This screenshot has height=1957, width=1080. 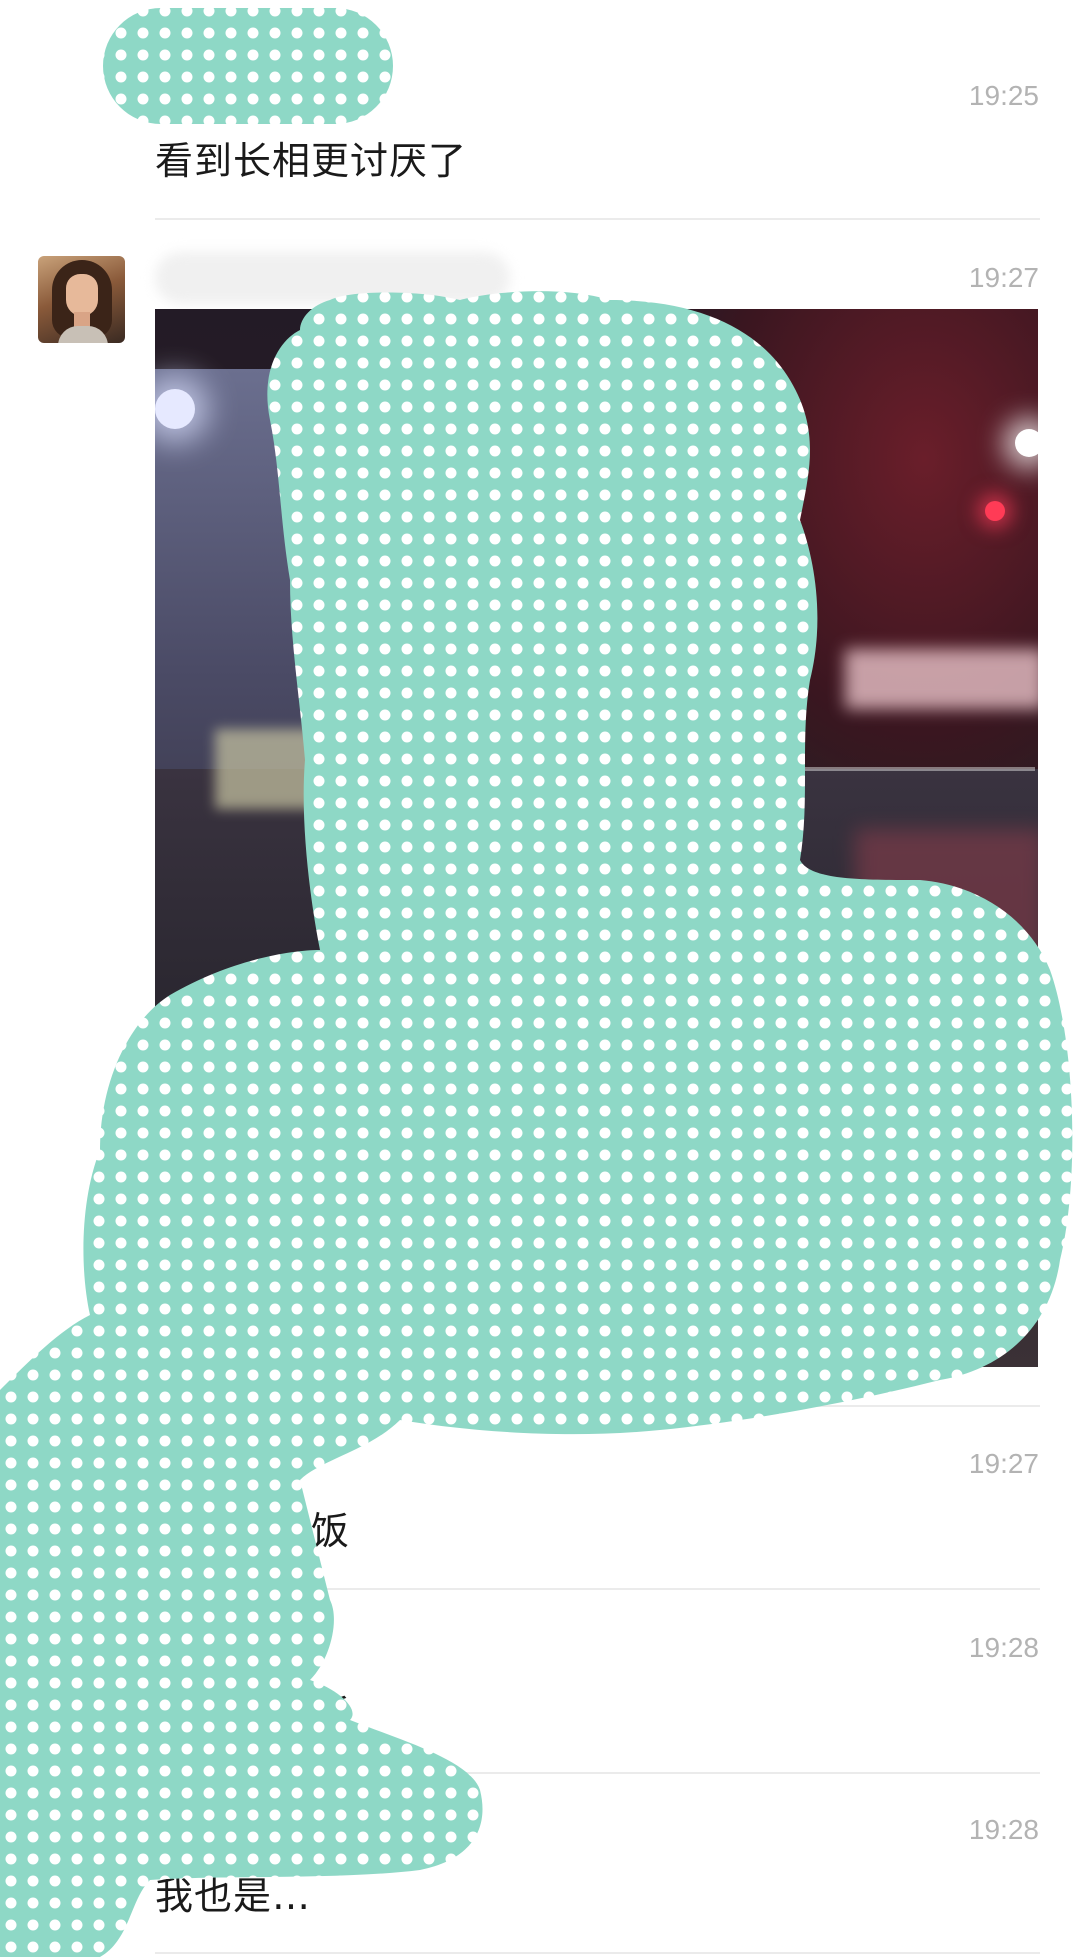 I want to click on photo-road-marking, so click(x=915, y=769).